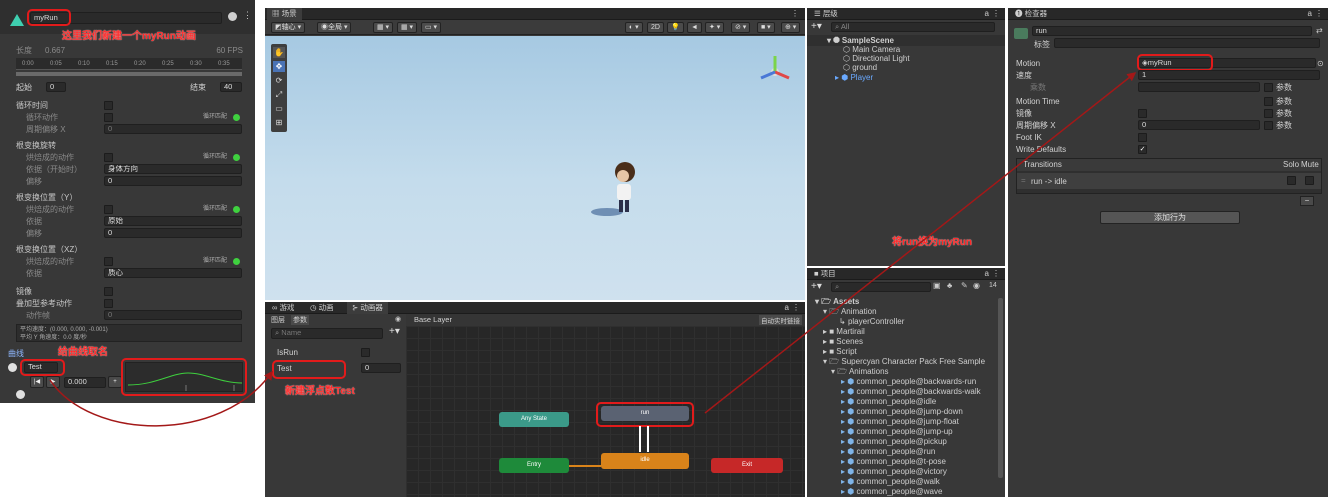  What do you see at coordinates (161, 398) in the screenshot?
I see `arrow-curve-to-param` at bounding box center [161, 398].